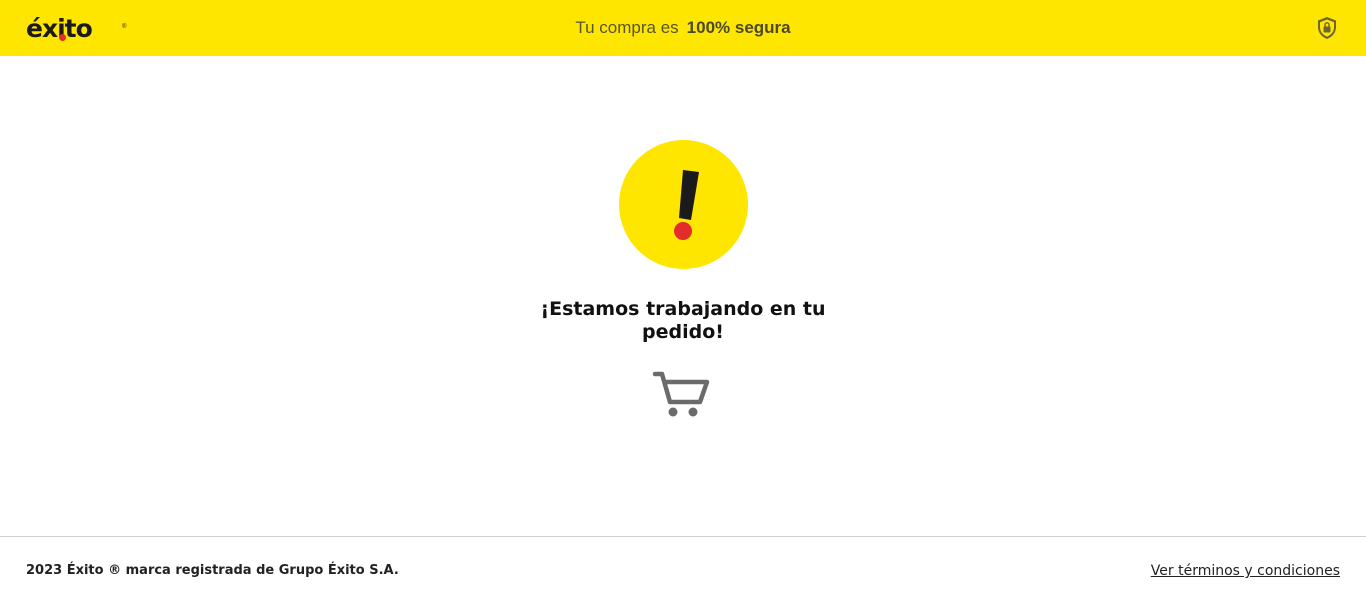 The width and height of the screenshot is (1366, 607). I want to click on status-message-line1: ¡Estamos trabajando en tu, so click(683, 309).